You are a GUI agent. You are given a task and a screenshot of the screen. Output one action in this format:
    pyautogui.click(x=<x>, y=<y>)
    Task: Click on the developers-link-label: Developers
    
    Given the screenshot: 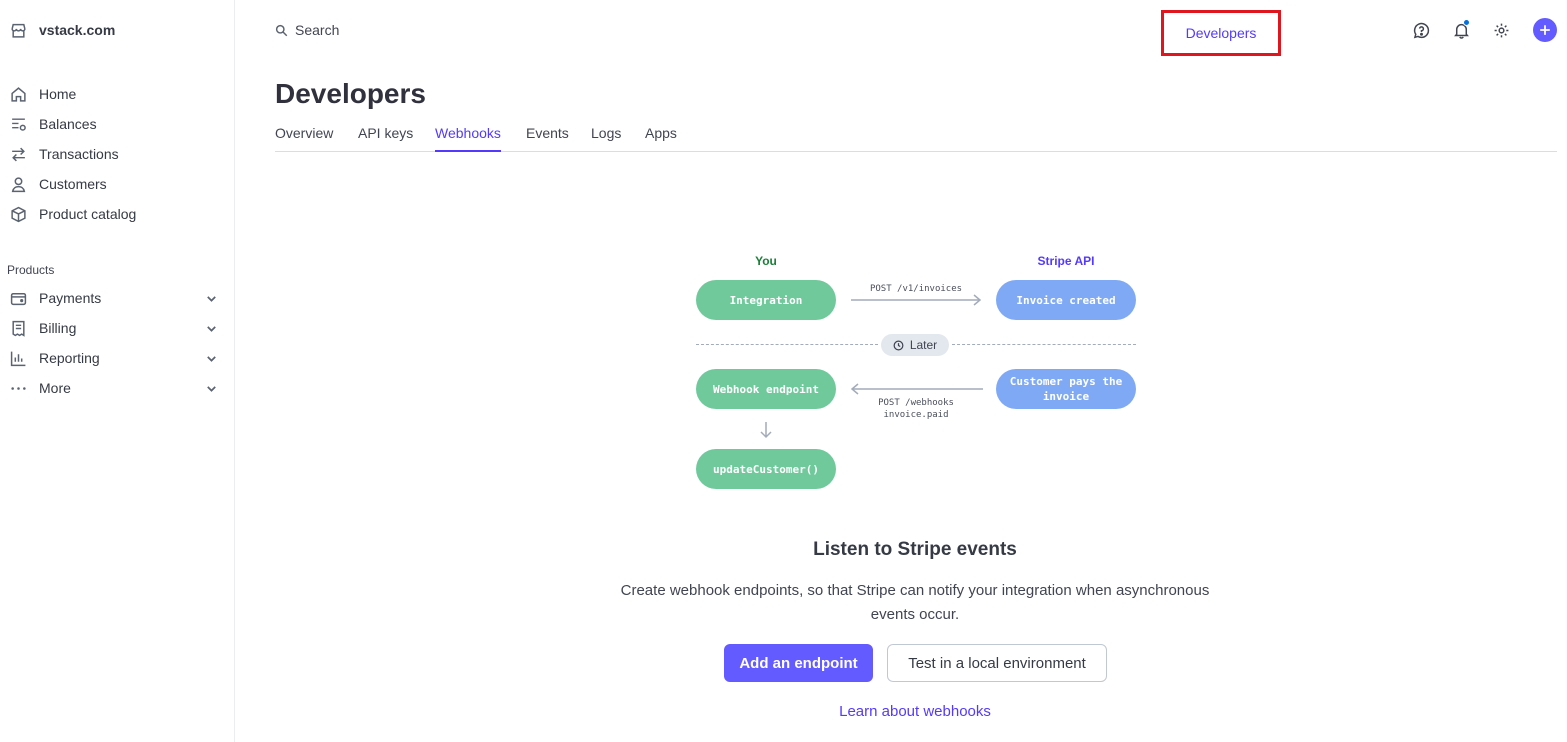 What is the action you would take?
    pyautogui.click(x=1221, y=33)
    